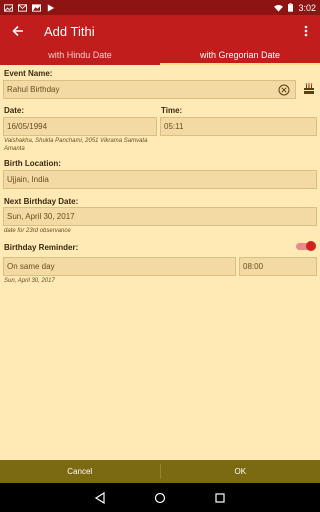 The width and height of the screenshot is (320, 512). I want to click on back-button, so click(18, 31).